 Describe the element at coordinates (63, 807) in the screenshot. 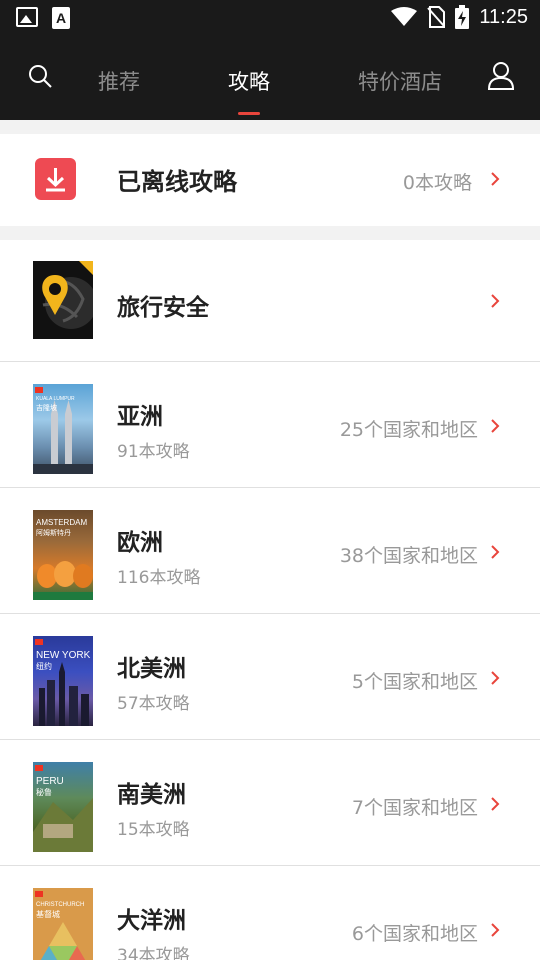

I see `south-america-cover-thumbnail: PERU 秘鲁` at that location.